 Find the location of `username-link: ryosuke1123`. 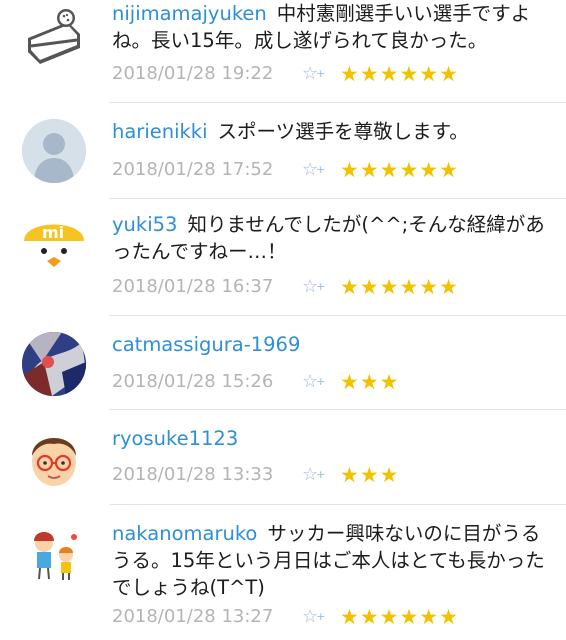

username-link: ryosuke1123 is located at coordinates (175, 438).